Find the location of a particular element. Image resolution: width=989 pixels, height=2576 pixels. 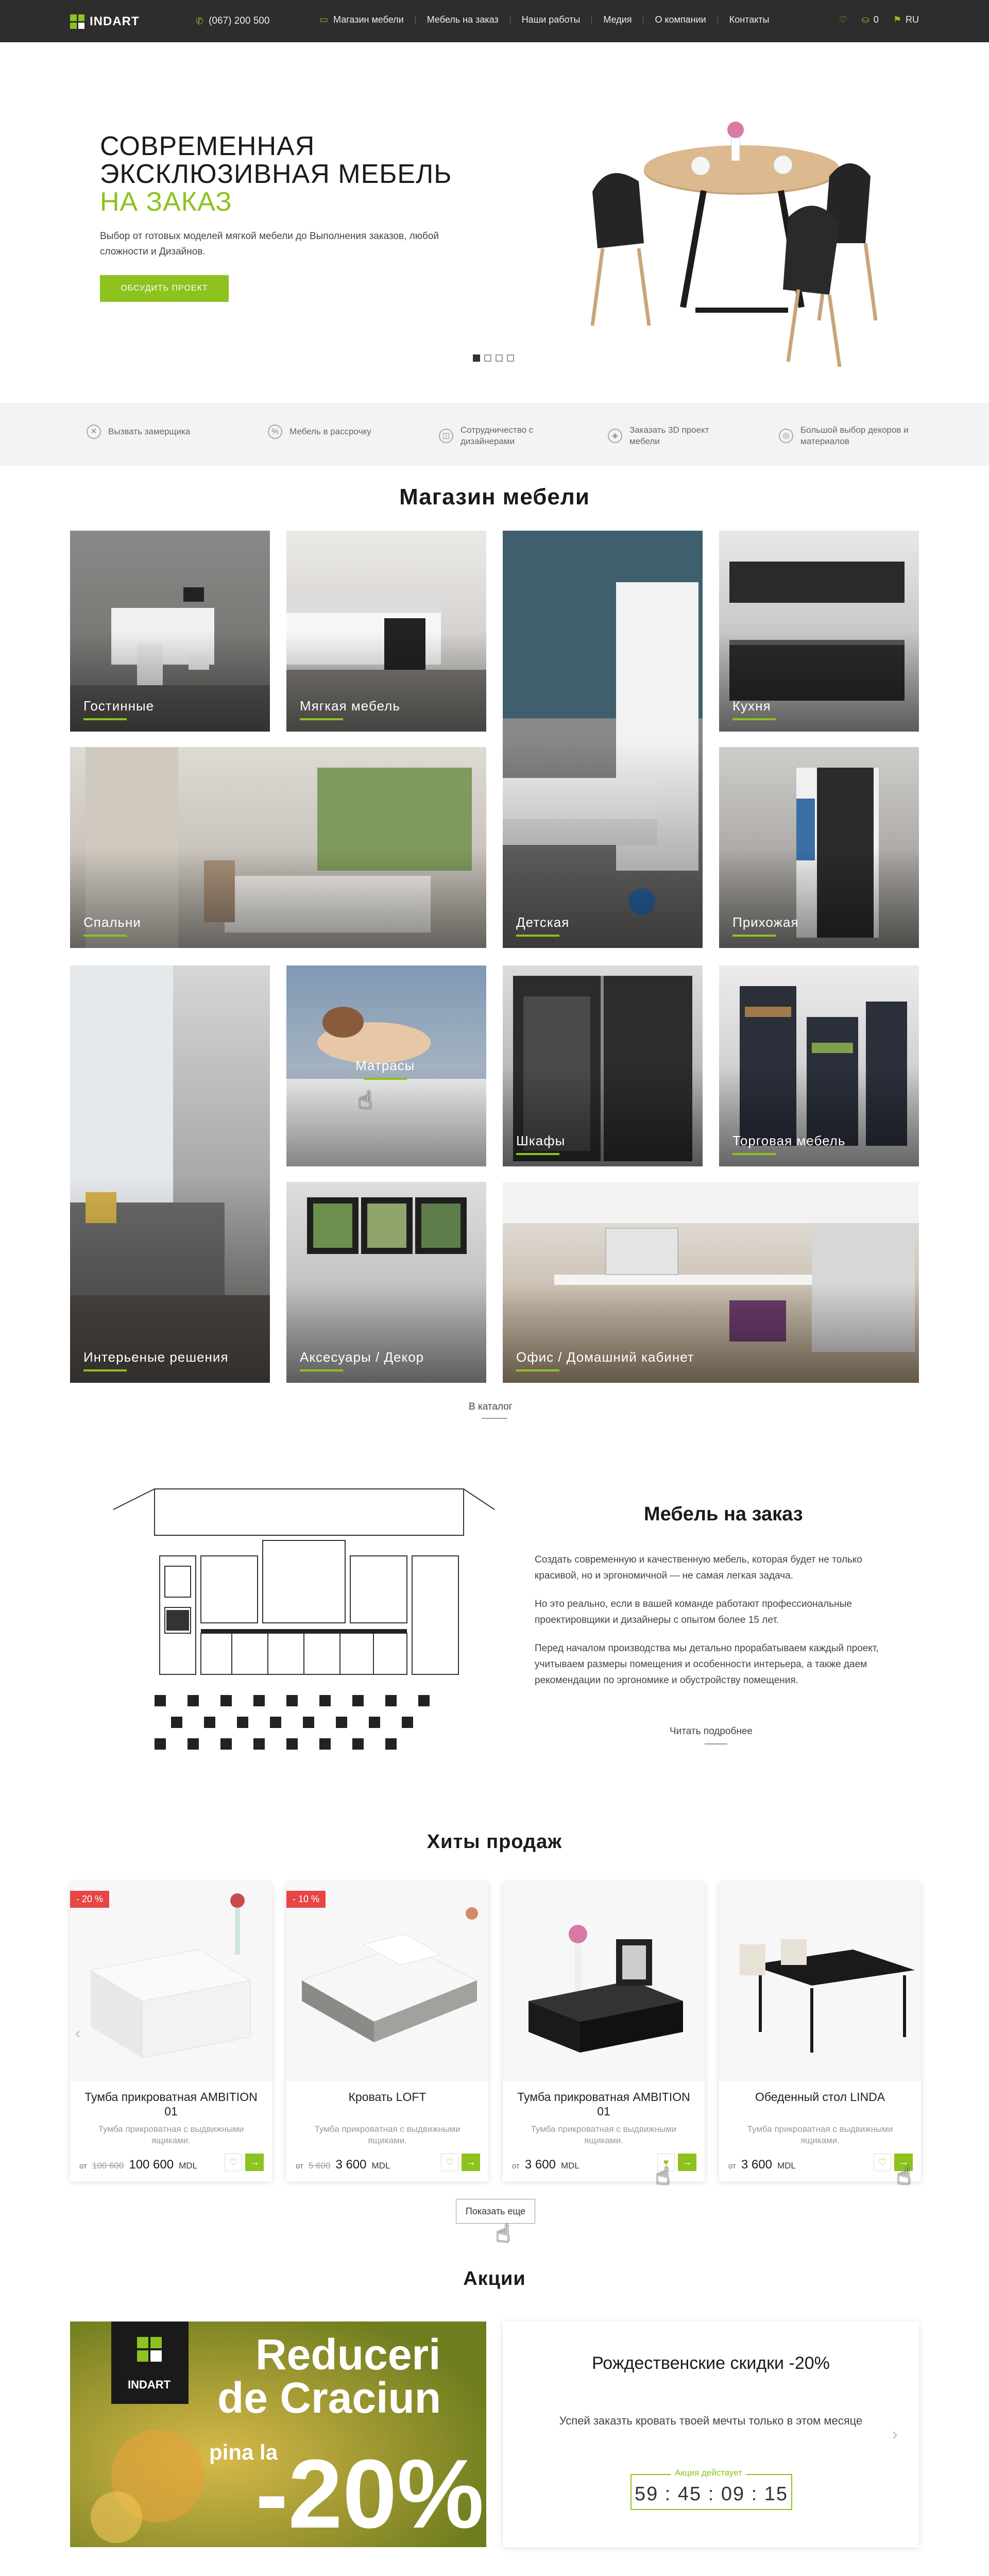

palette-icon: ◎ is located at coordinates (786, 436).